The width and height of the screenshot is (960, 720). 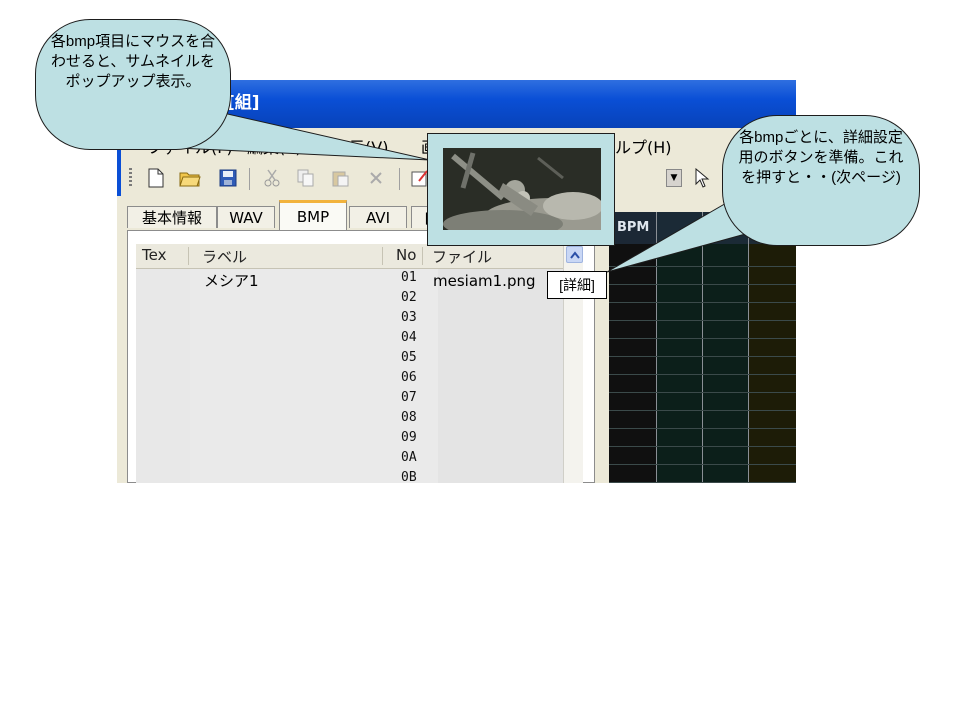 I want to click on tex-column, so click(x=163, y=375).